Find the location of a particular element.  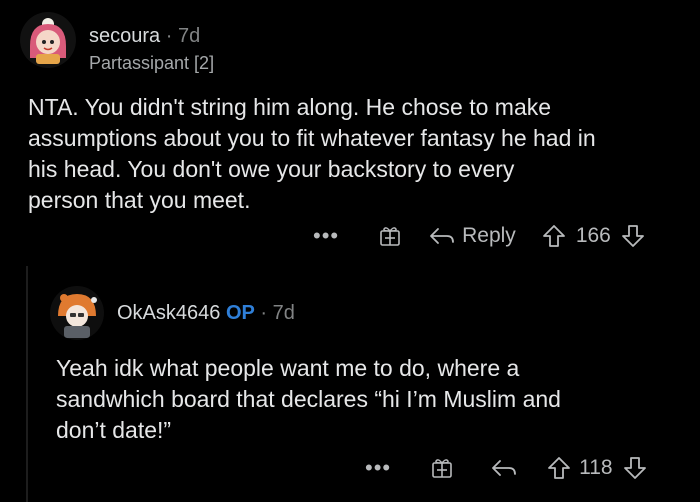

vote-count: 166 is located at coordinates (593, 235).